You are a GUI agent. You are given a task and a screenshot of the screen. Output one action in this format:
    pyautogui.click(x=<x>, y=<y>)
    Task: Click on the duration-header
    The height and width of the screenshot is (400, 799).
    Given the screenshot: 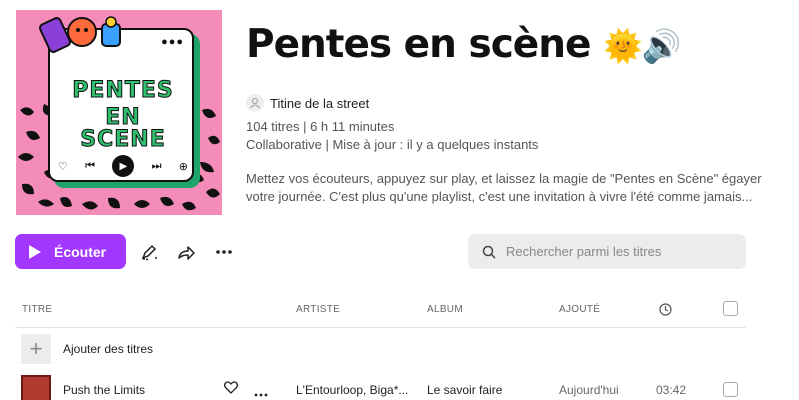 What is the action you would take?
    pyautogui.click(x=665, y=312)
    